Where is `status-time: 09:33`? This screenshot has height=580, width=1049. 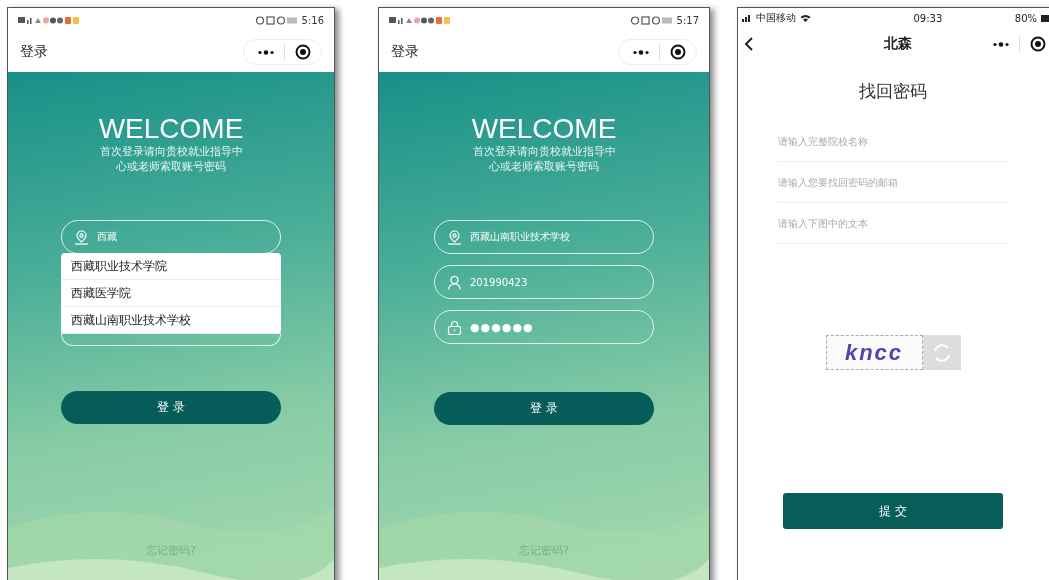 status-time: 09:33 is located at coordinates (928, 18).